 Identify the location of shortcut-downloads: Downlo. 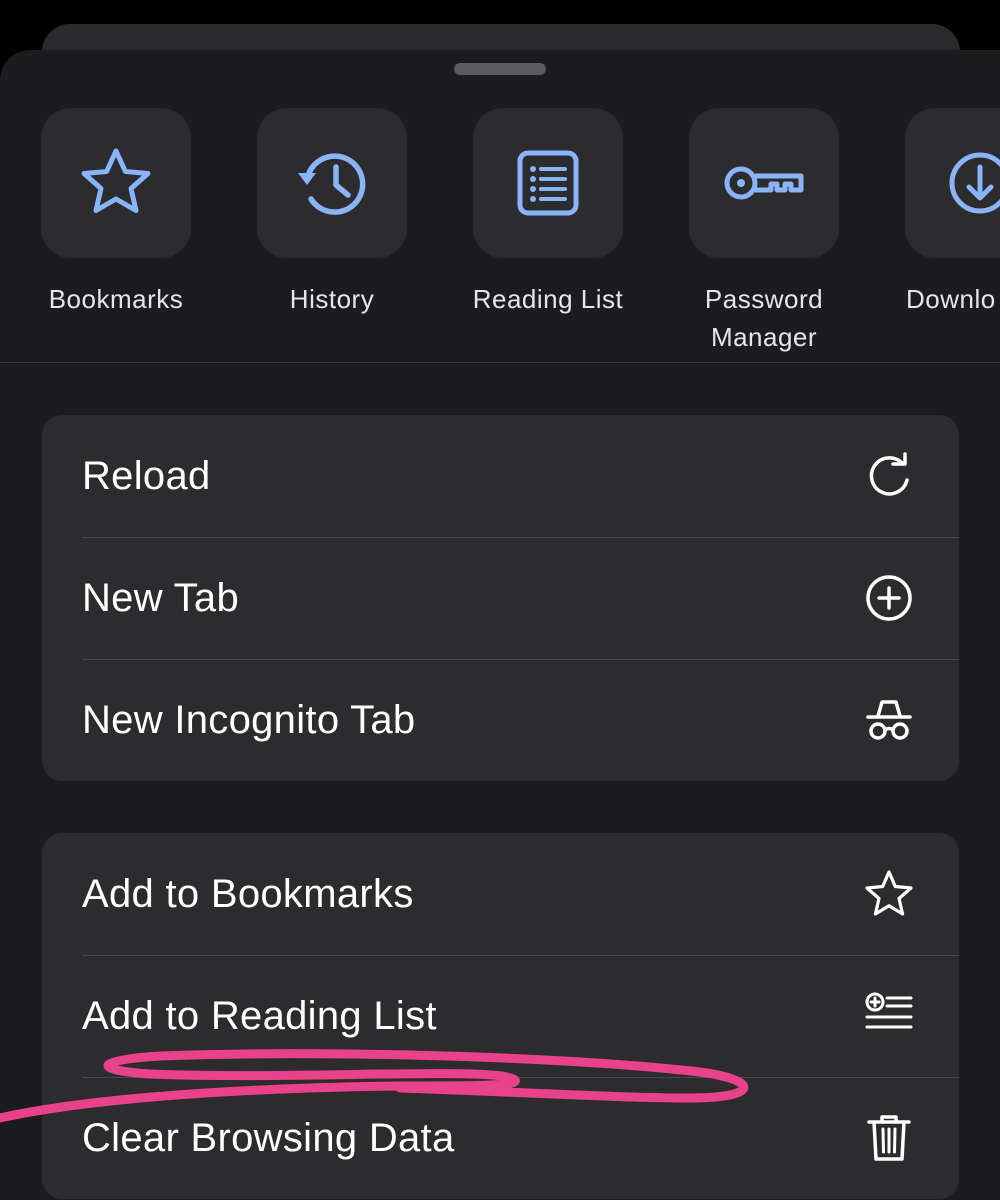
(936, 213).